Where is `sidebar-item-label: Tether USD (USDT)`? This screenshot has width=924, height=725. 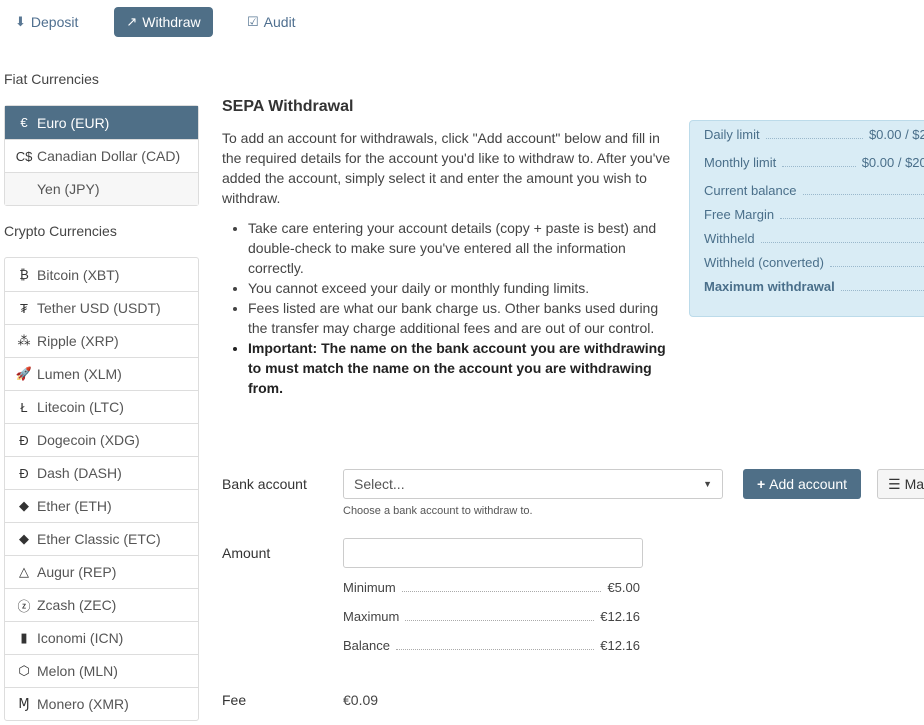 sidebar-item-label: Tether USD (USDT) is located at coordinates (99, 308).